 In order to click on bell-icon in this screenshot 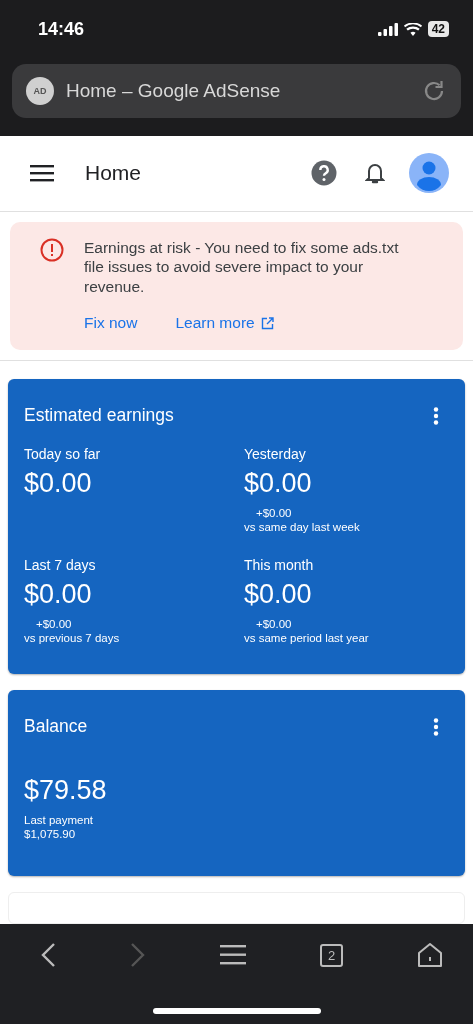, I will do `click(375, 173)`.